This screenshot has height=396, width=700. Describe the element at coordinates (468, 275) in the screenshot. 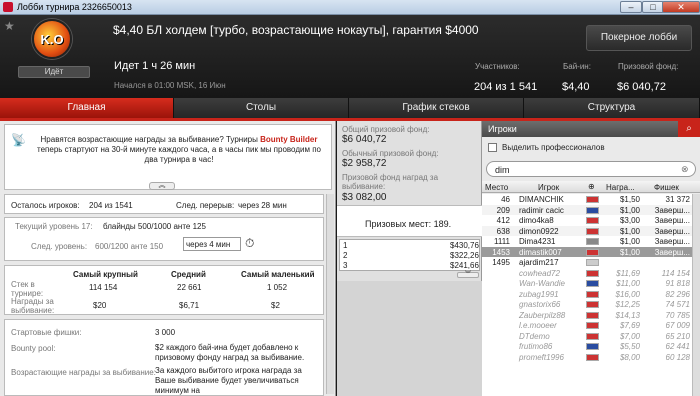

I see `expand-prizes-button: ︾` at that location.